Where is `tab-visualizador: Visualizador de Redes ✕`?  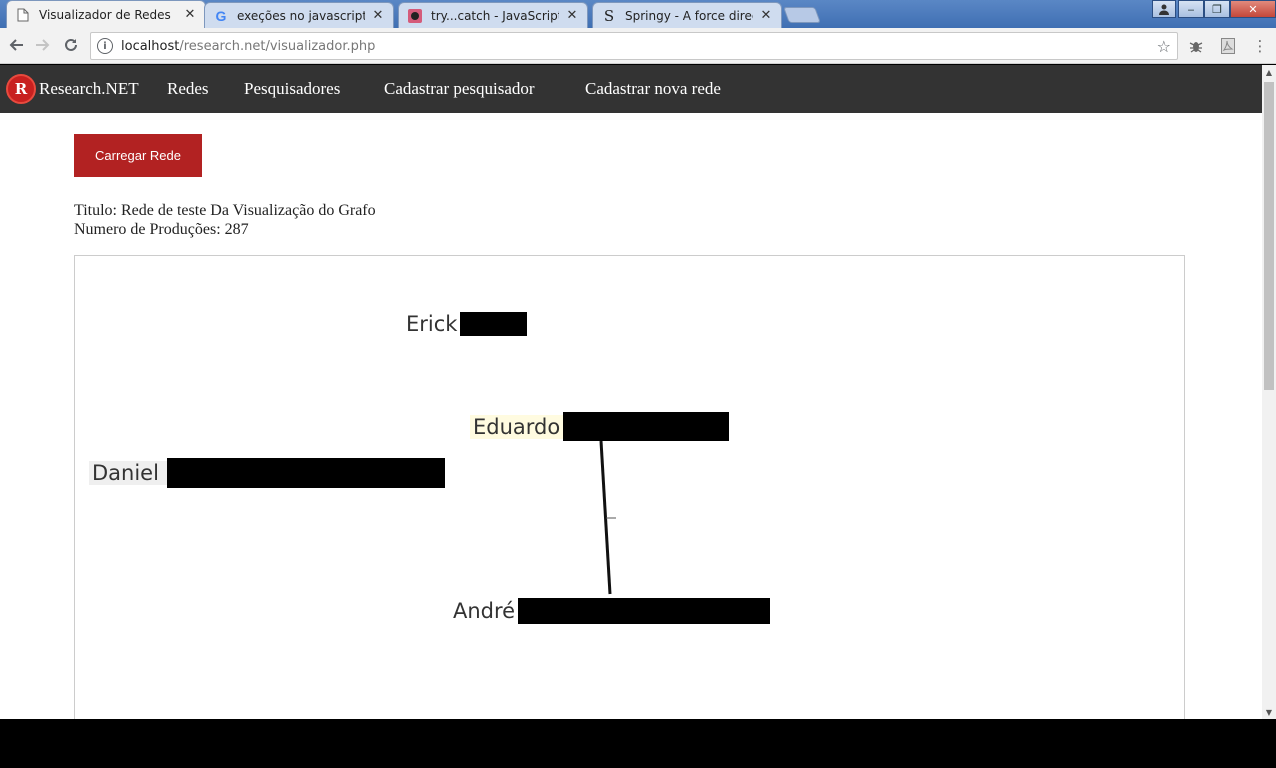
tab-visualizador: Visualizador de Redes ✕ is located at coordinates (106, 14).